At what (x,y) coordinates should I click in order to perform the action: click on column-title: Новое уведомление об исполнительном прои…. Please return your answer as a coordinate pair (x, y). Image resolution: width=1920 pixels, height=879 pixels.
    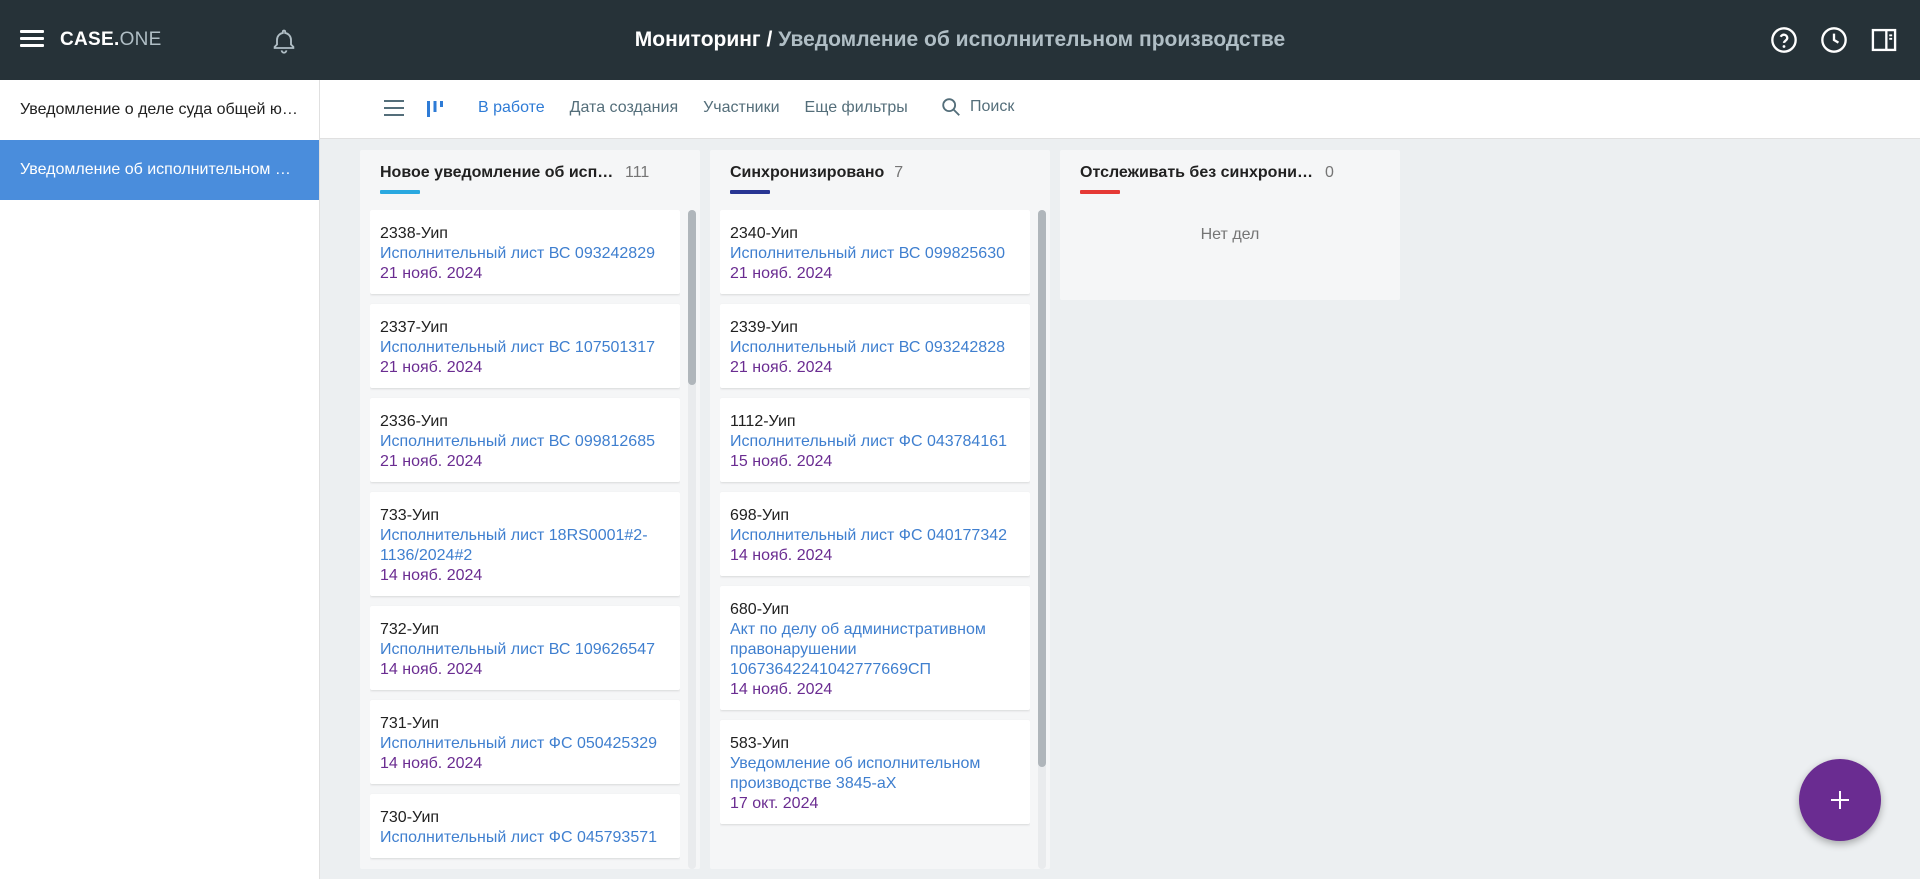
    Looking at the image, I should click on (497, 173).